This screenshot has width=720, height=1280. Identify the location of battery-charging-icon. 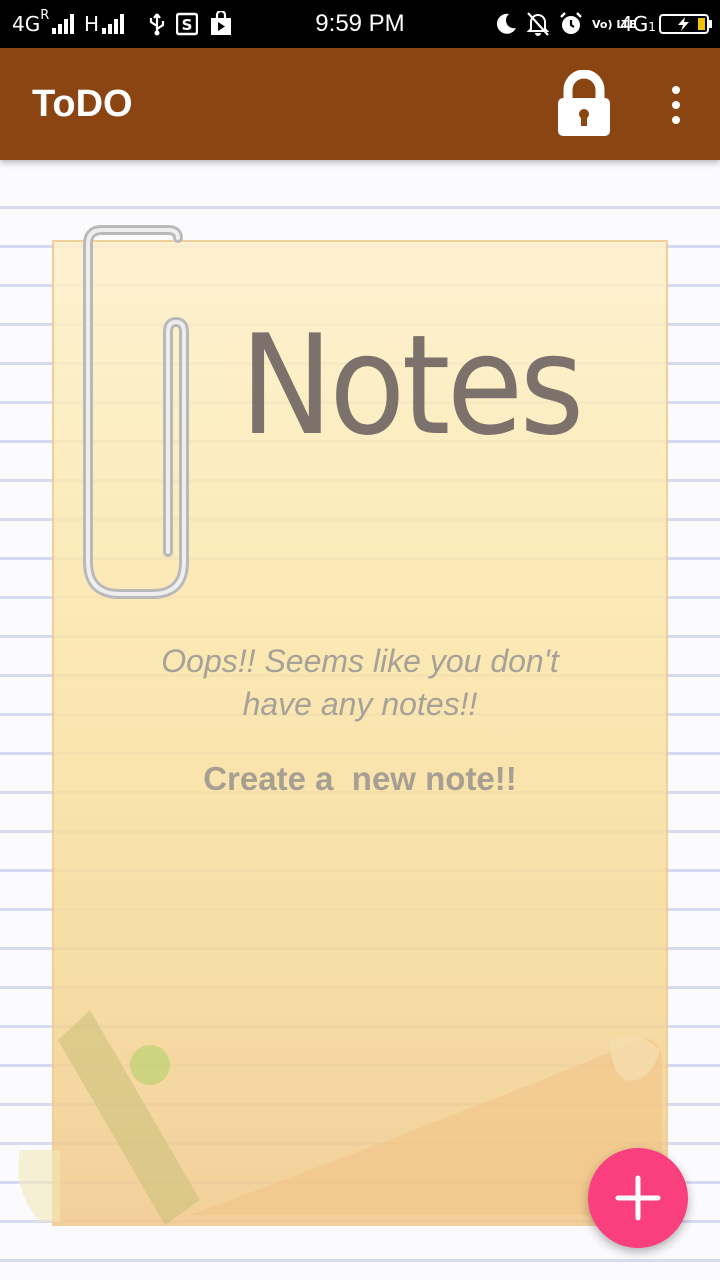
(686, 24).